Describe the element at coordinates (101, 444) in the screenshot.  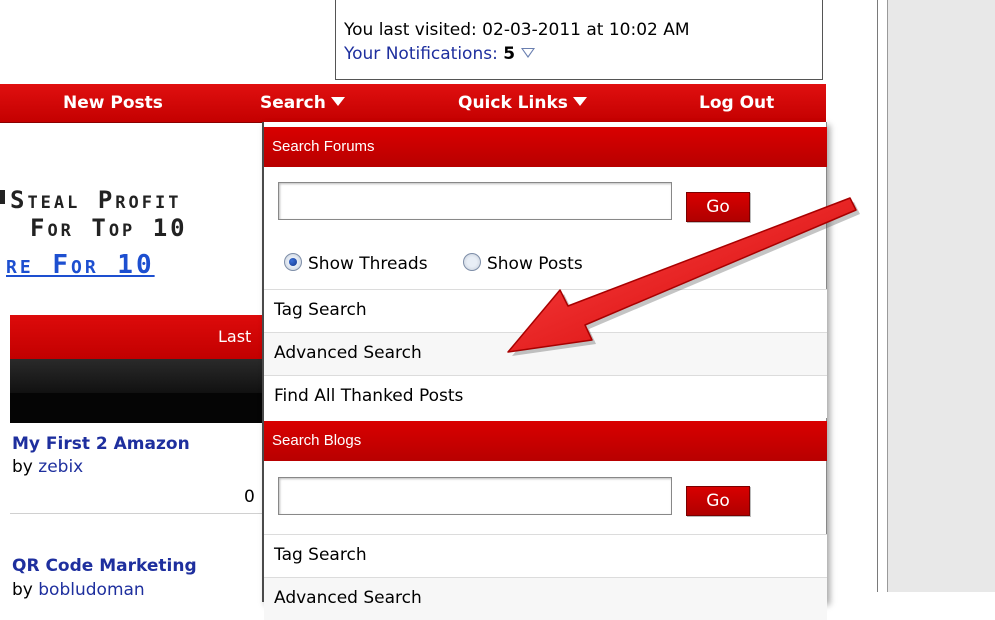
I see `thread-title-link: My First 2 Amazon` at that location.